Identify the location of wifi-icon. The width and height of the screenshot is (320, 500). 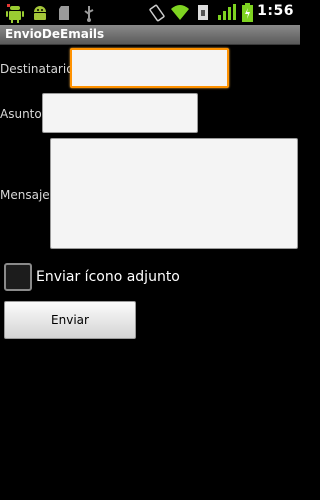
(180, 12).